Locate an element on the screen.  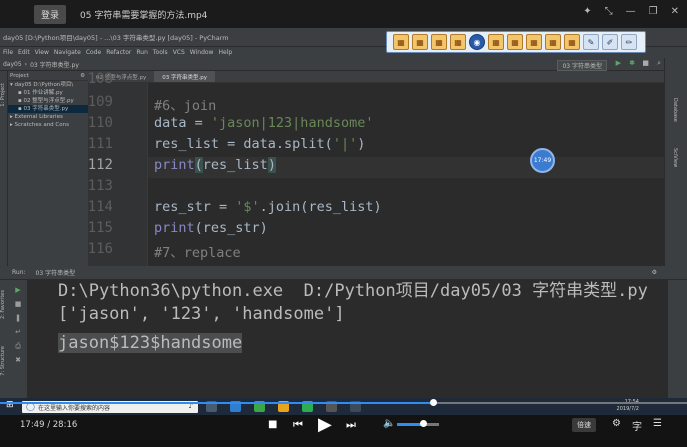
playback-time: 17:49 / 28:16 is located at coordinates (49, 425).